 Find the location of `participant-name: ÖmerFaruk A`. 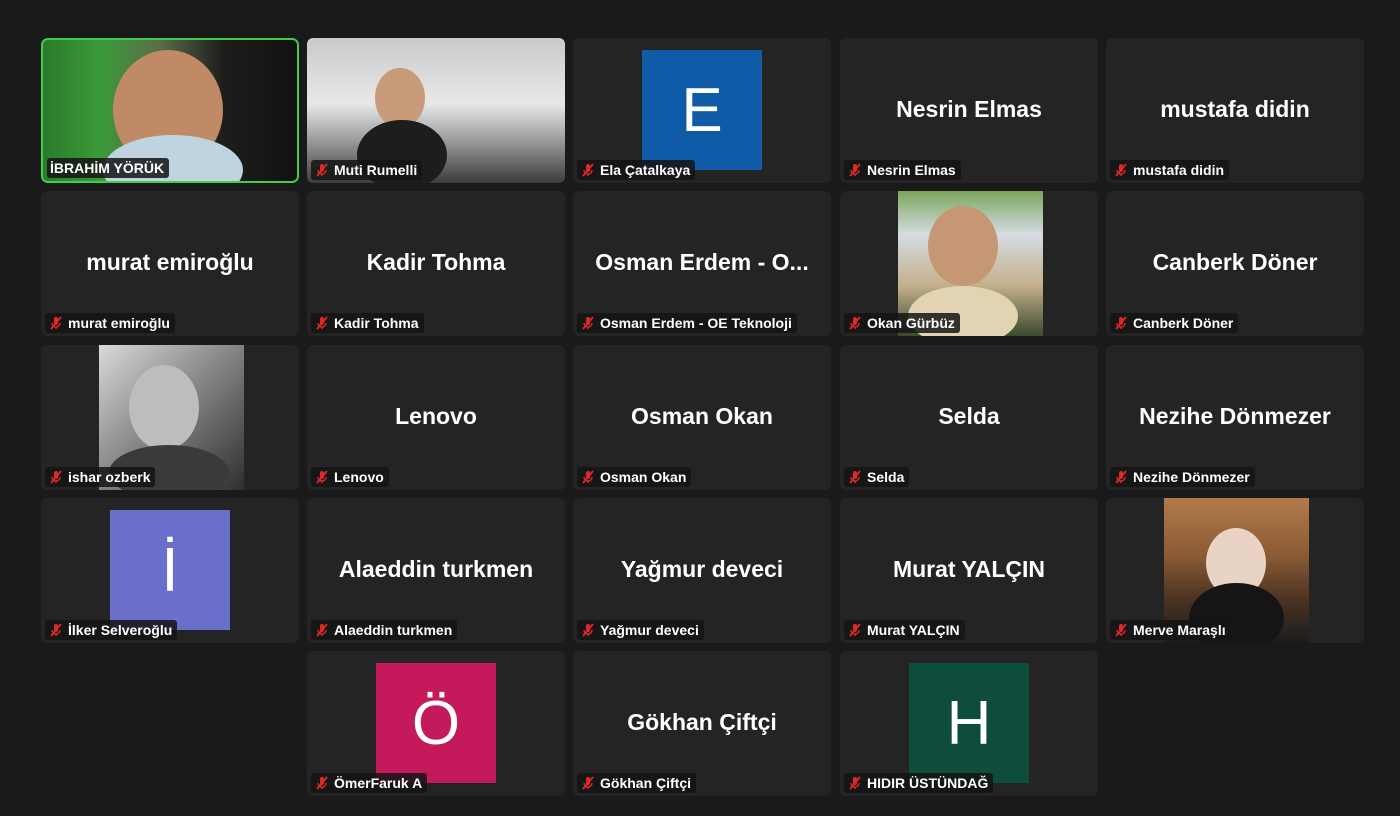

participant-name: ÖmerFaruk A is located at coordinates (378, 783).